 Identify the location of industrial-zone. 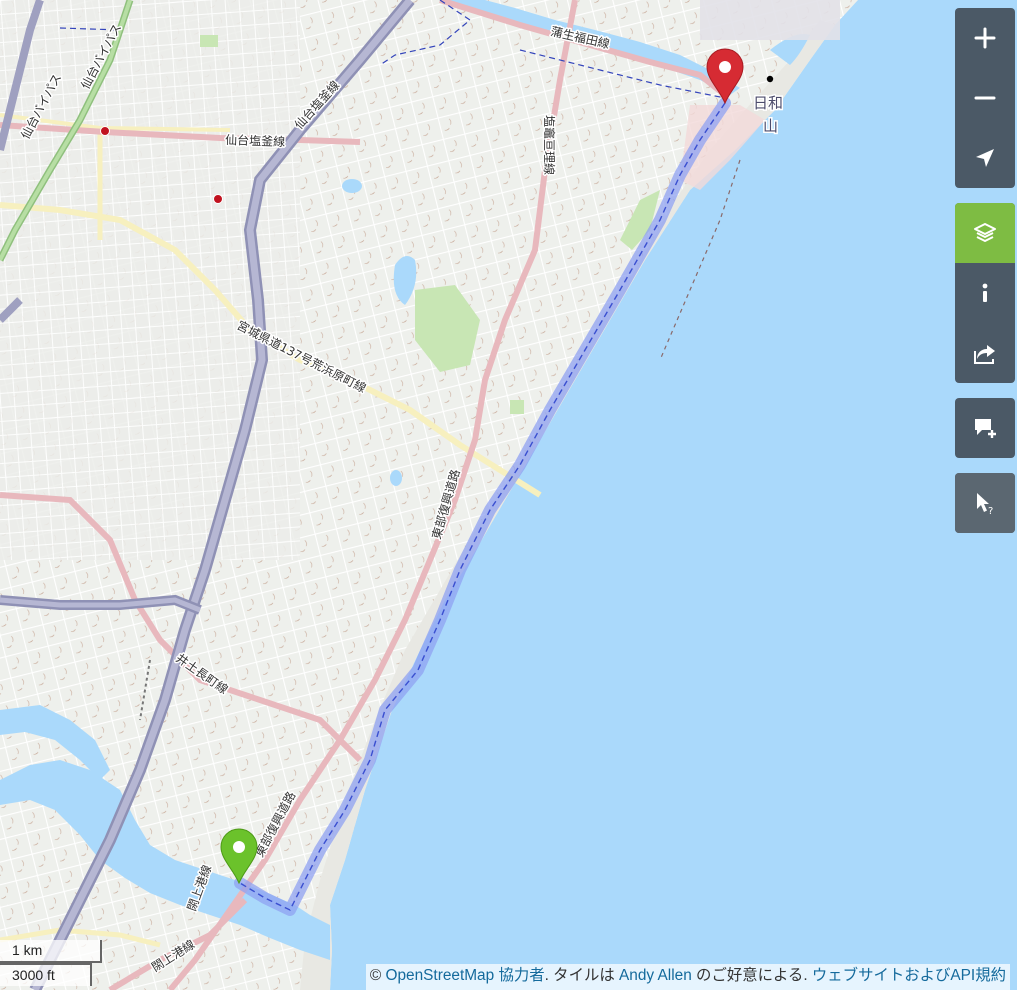
(770, 20).